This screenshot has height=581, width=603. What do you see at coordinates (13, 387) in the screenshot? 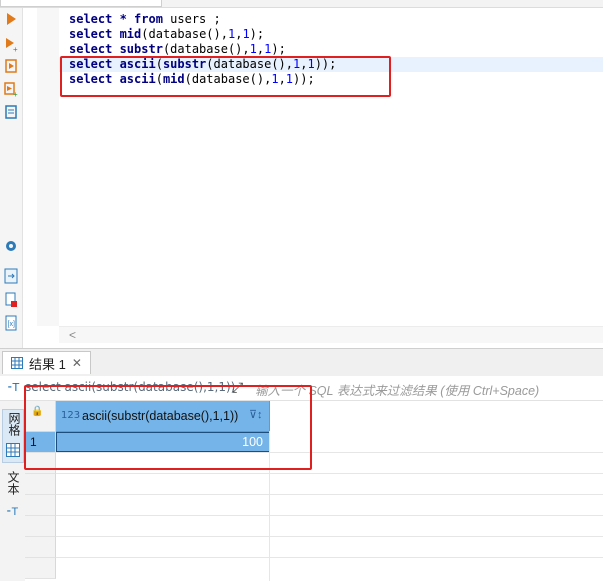
I see `sql-filter-icon: ⁃T` at bounding box center [13, 387].